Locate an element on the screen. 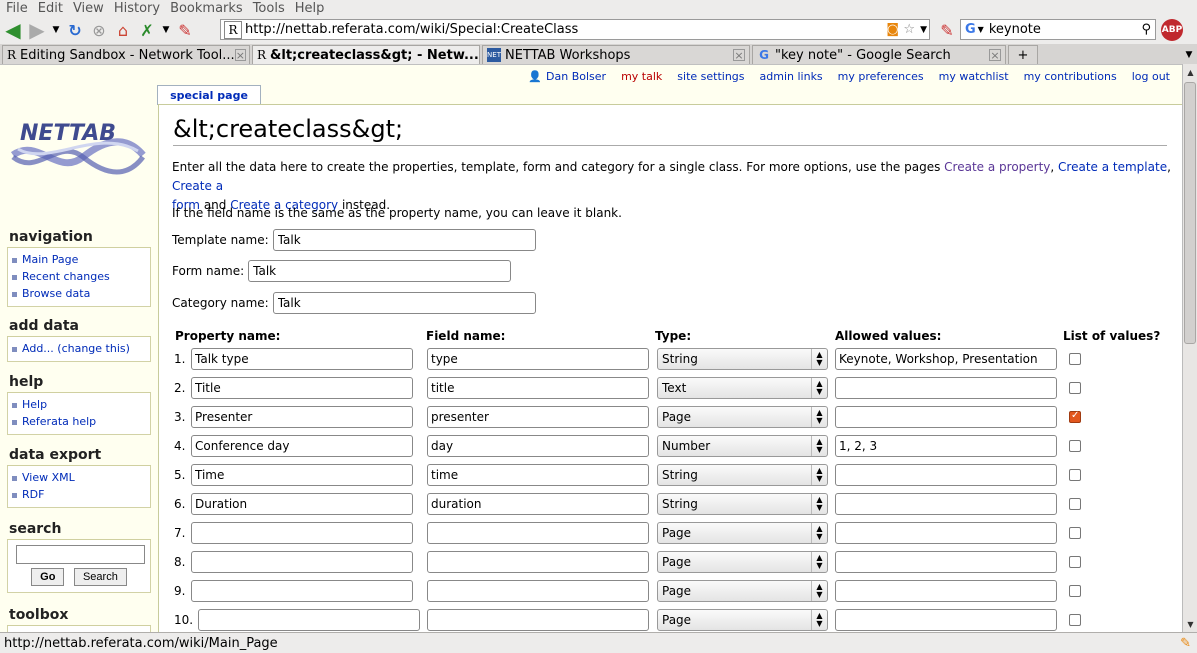 This screenshot has width=1197, height=653. recent-changes-link: Recent changes is located at coordinates (80, 276).